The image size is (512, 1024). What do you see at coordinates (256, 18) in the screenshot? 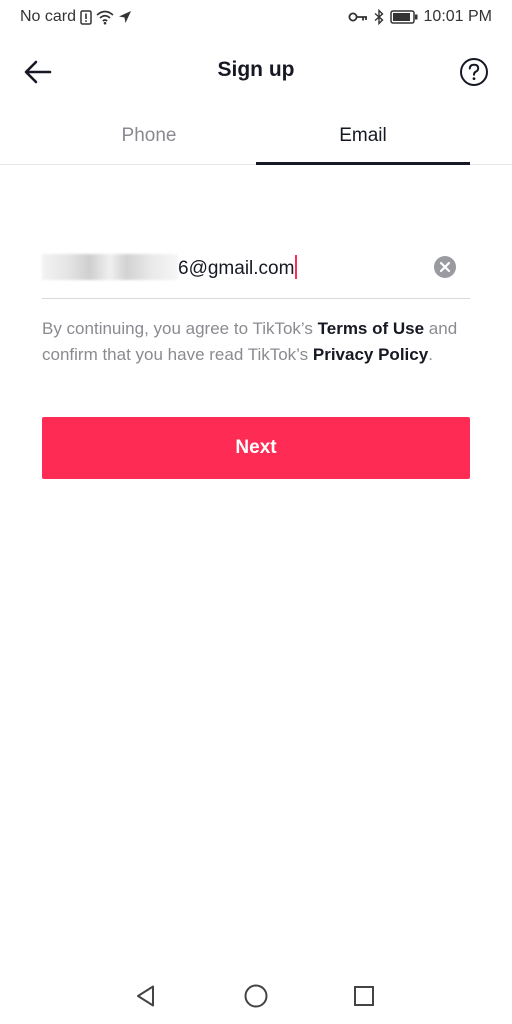
I see `status-bar: No card 10:01 PM` at bounding box center [256, 18].